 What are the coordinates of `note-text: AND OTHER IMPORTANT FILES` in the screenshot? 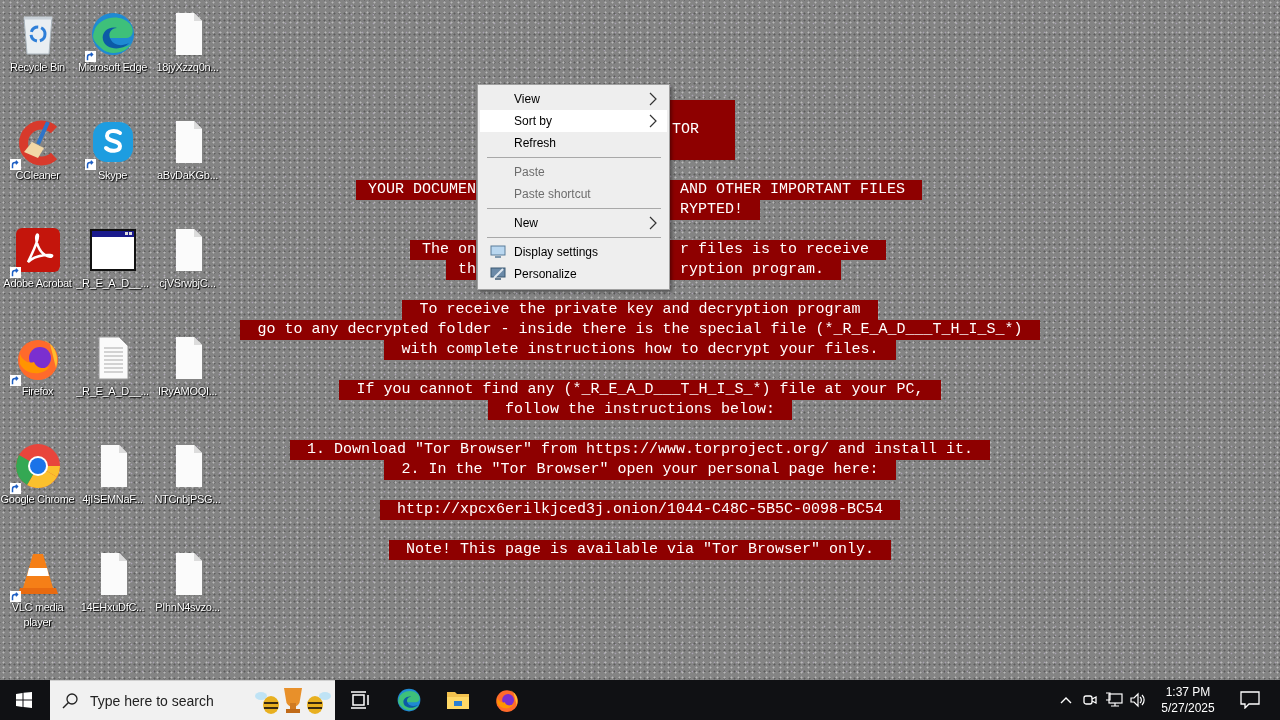 It's located at (796, 190).